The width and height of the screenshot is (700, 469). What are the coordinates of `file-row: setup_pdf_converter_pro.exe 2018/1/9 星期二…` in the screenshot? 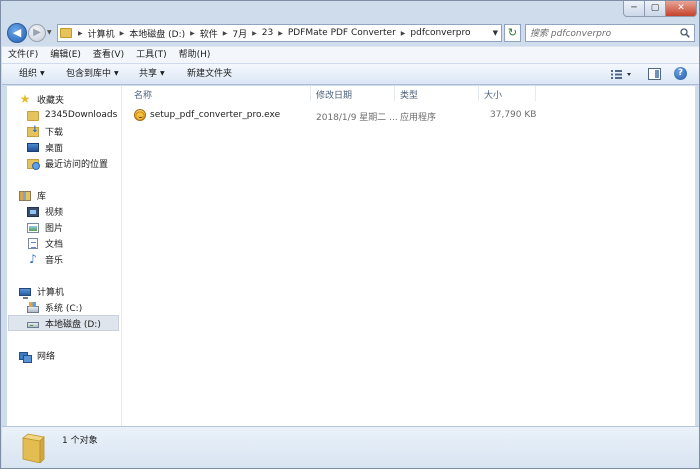 It's located at (410, 116).